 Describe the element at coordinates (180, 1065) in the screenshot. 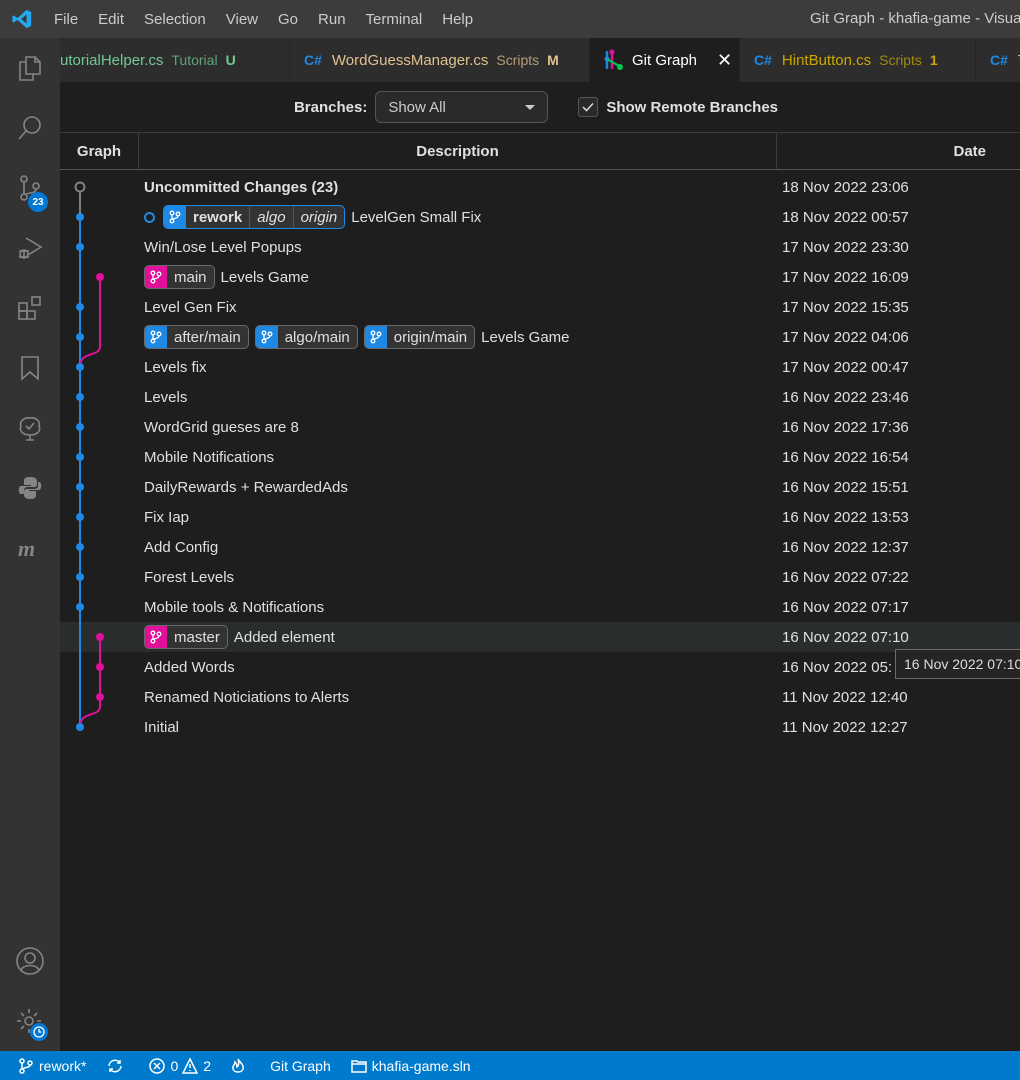

I see `problems-status: 0 2` at that location.